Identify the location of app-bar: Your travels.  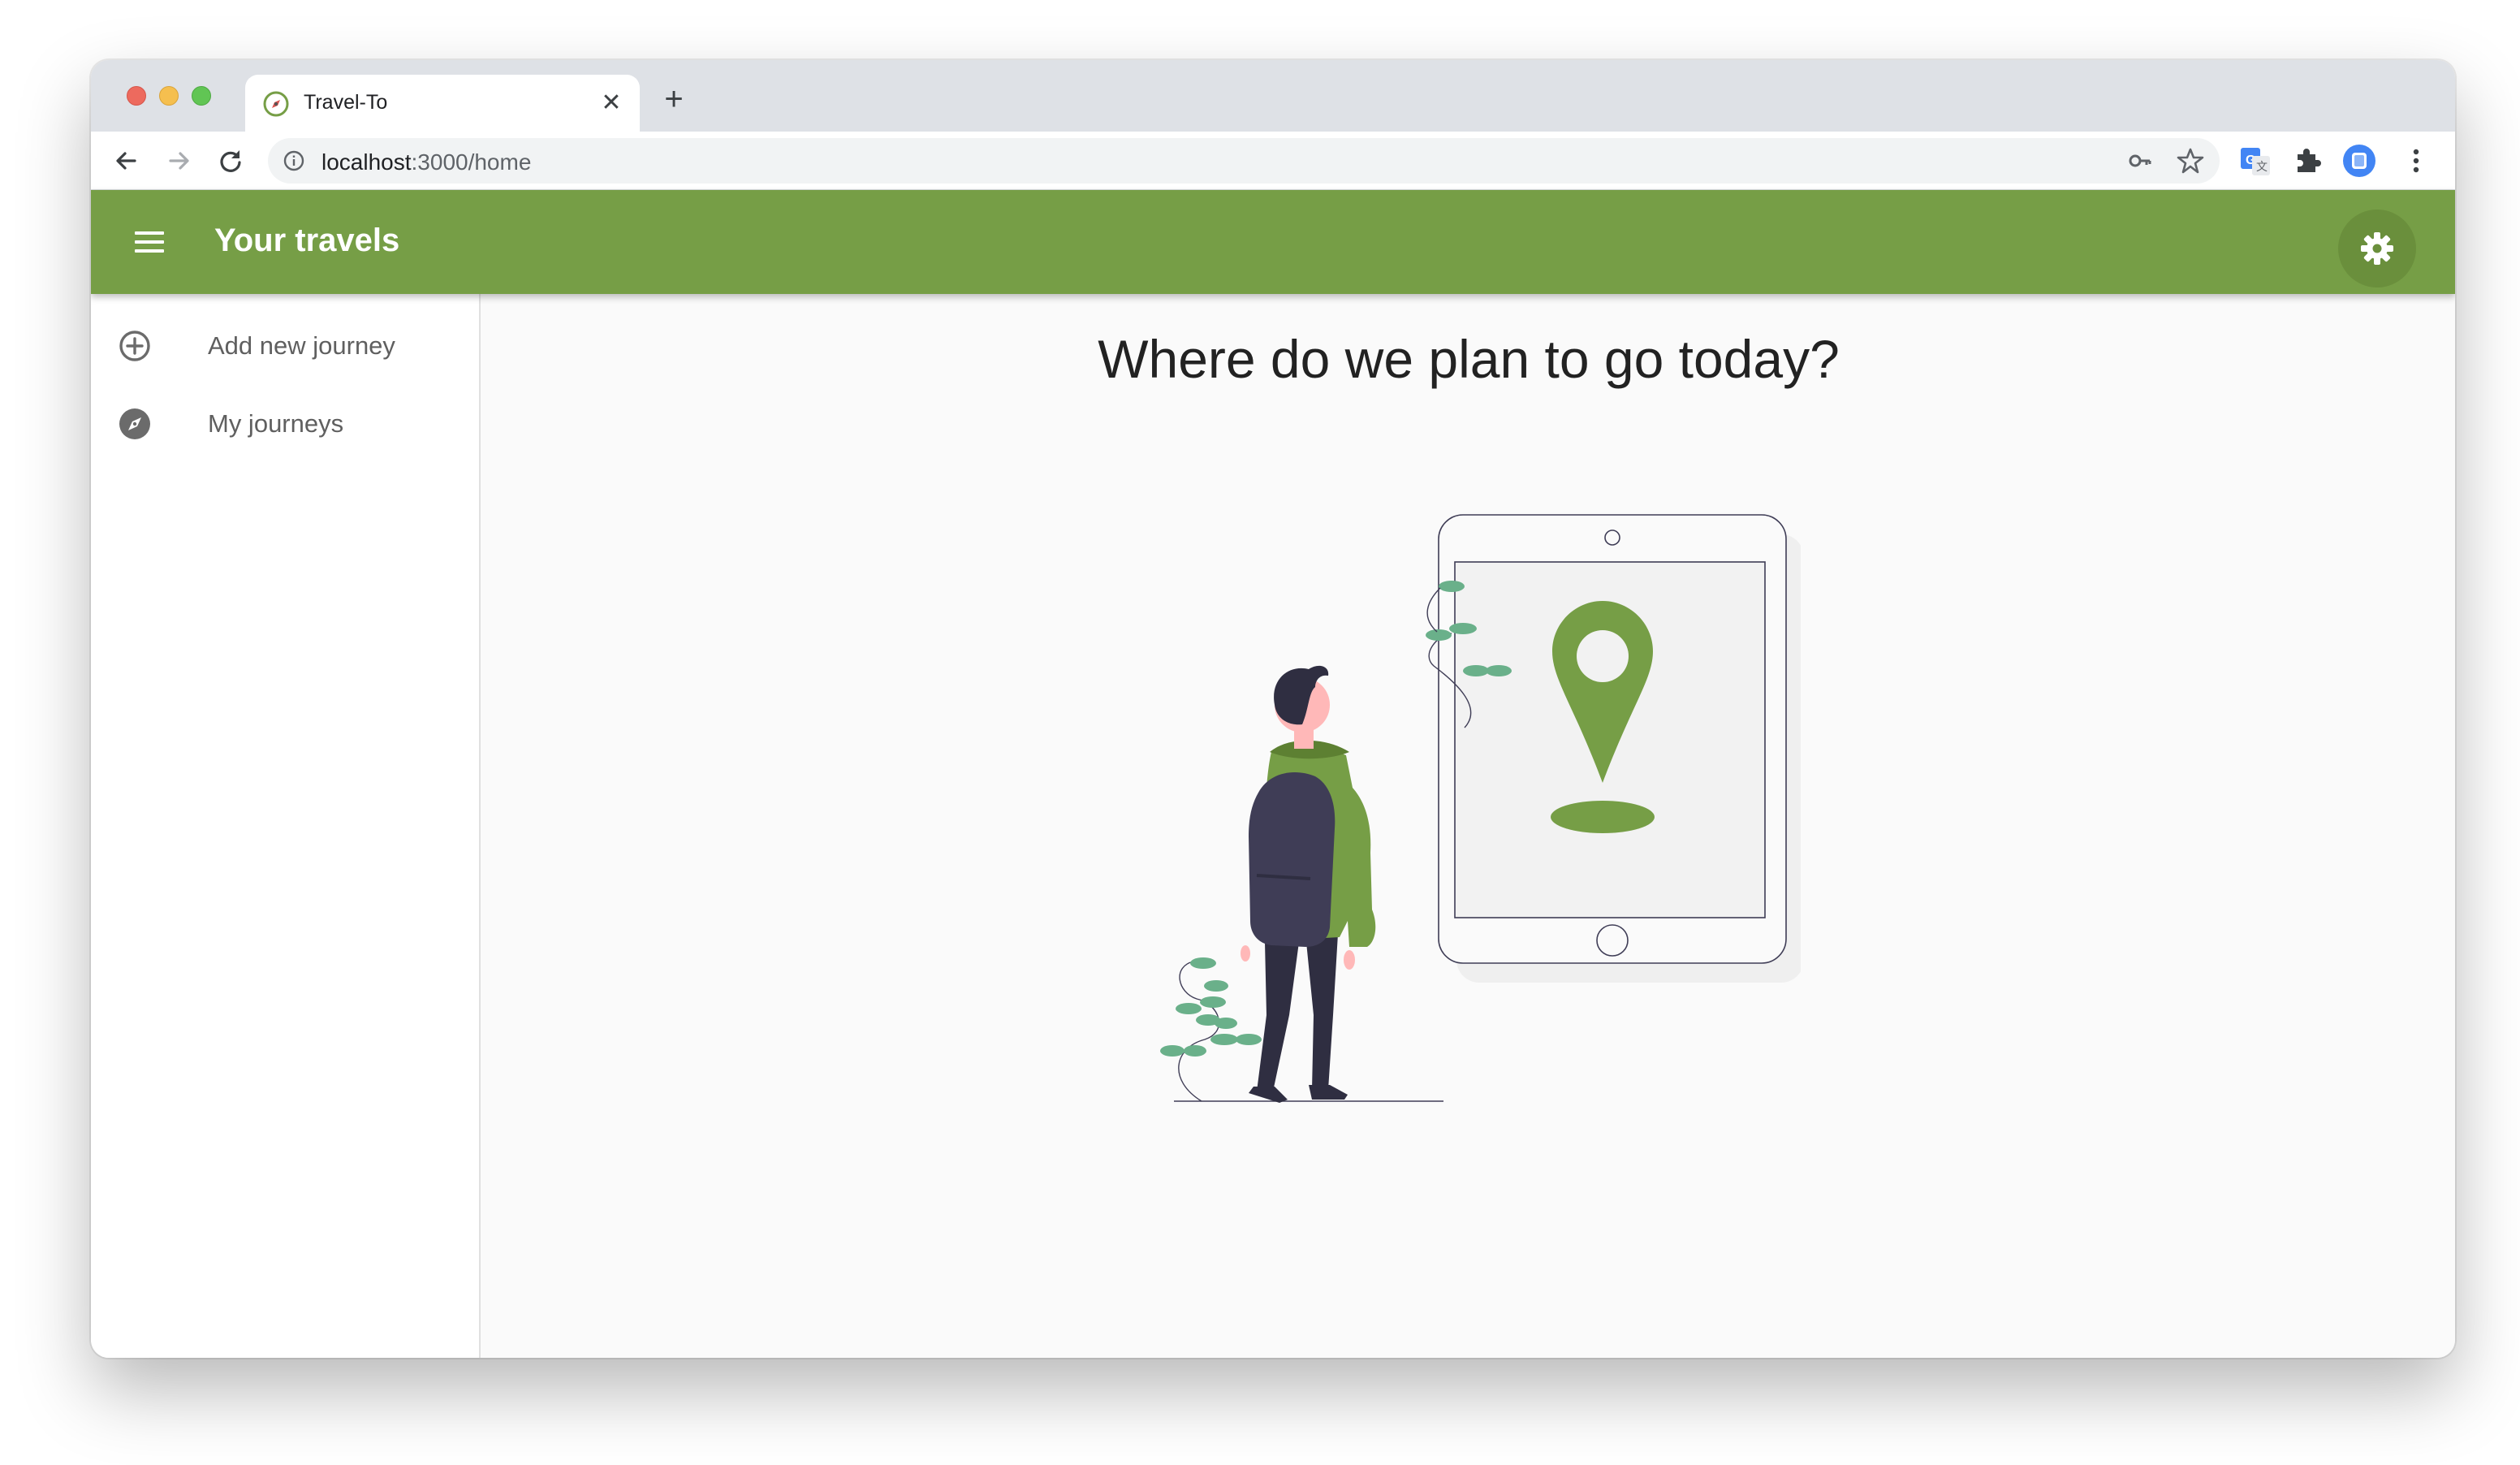
(1273, 242).